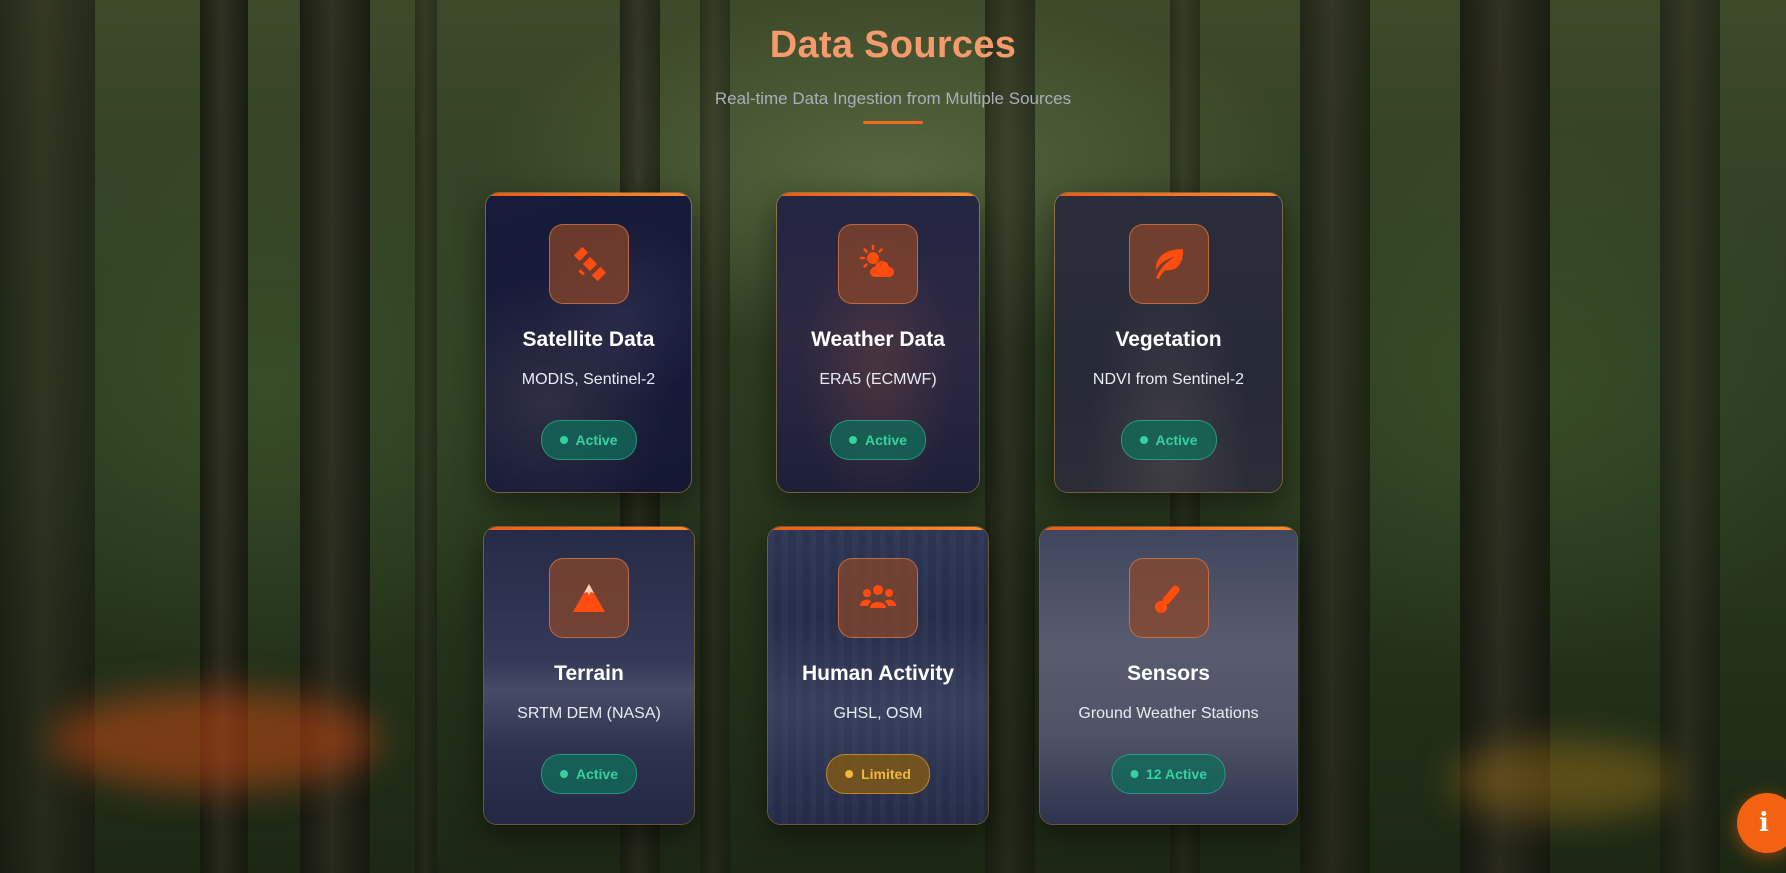 Image resolution: width=1786 pixels, height=873 pixels. I want to click on card-subtitle: SRTM DEM (NASA), so click(589, 713).